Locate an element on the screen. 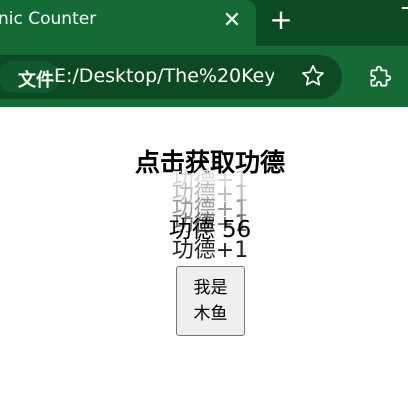 The height and width of the screenshot is (416, 408). file-scheme-chip: 文件 is located at coordinates (30, 77).